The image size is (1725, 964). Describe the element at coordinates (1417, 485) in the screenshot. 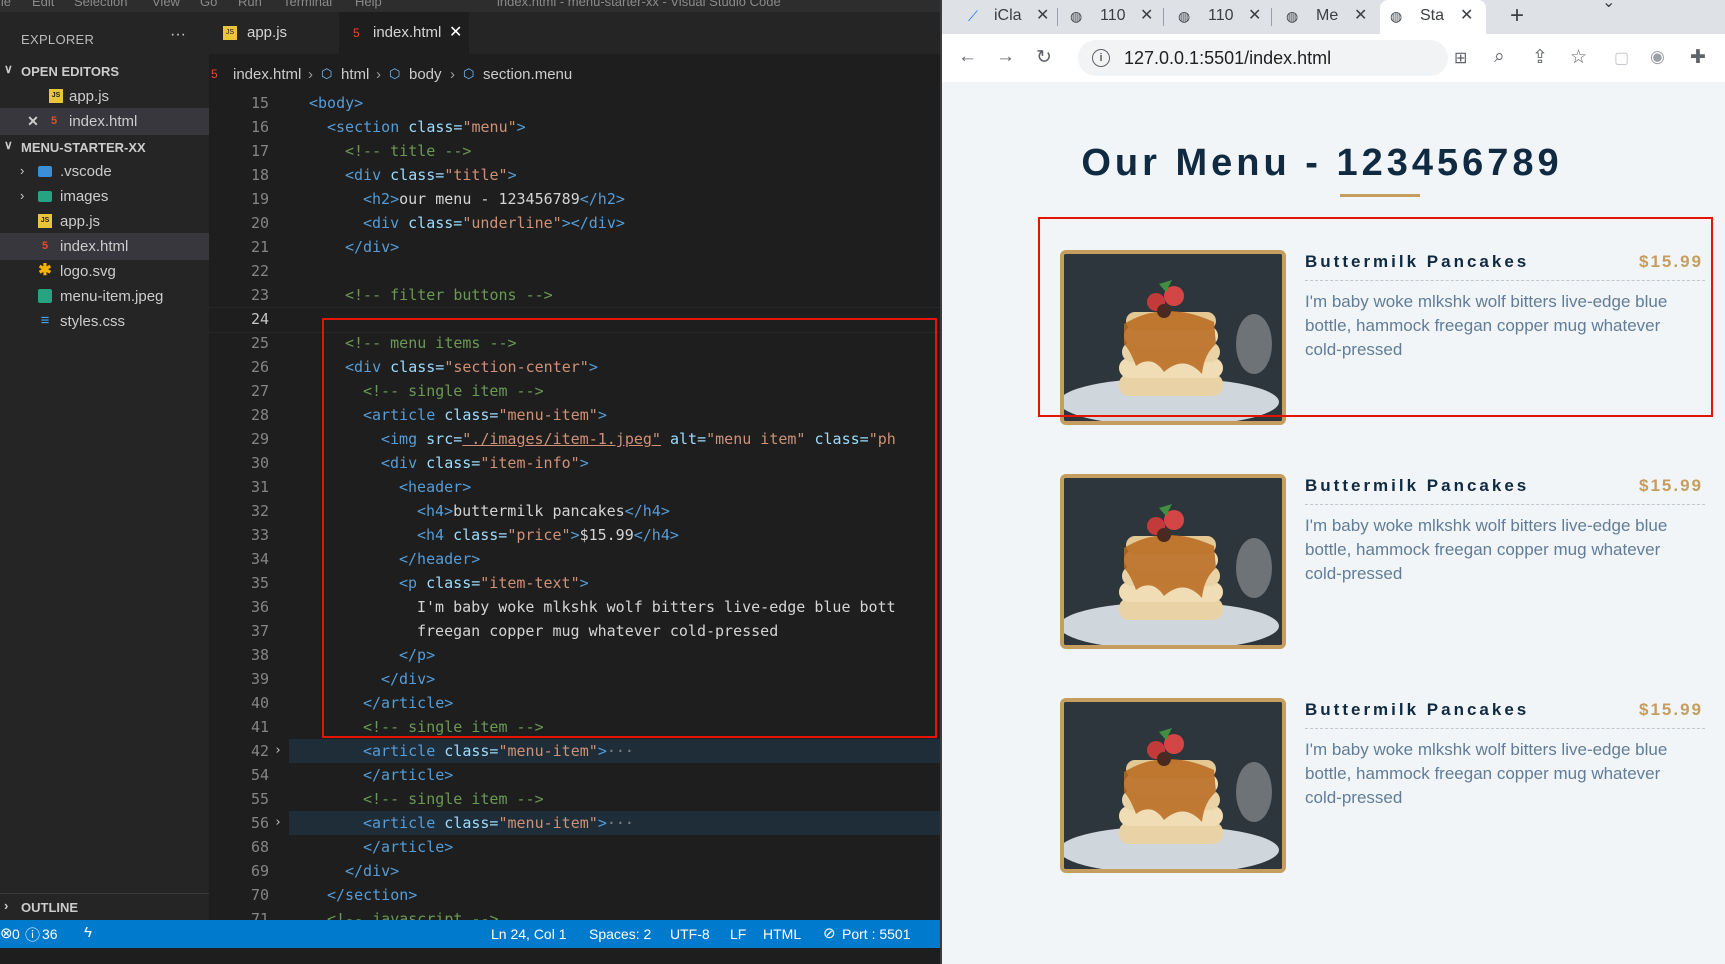

I see `menu-item-name: Buttermilk Pancakes` at that location.